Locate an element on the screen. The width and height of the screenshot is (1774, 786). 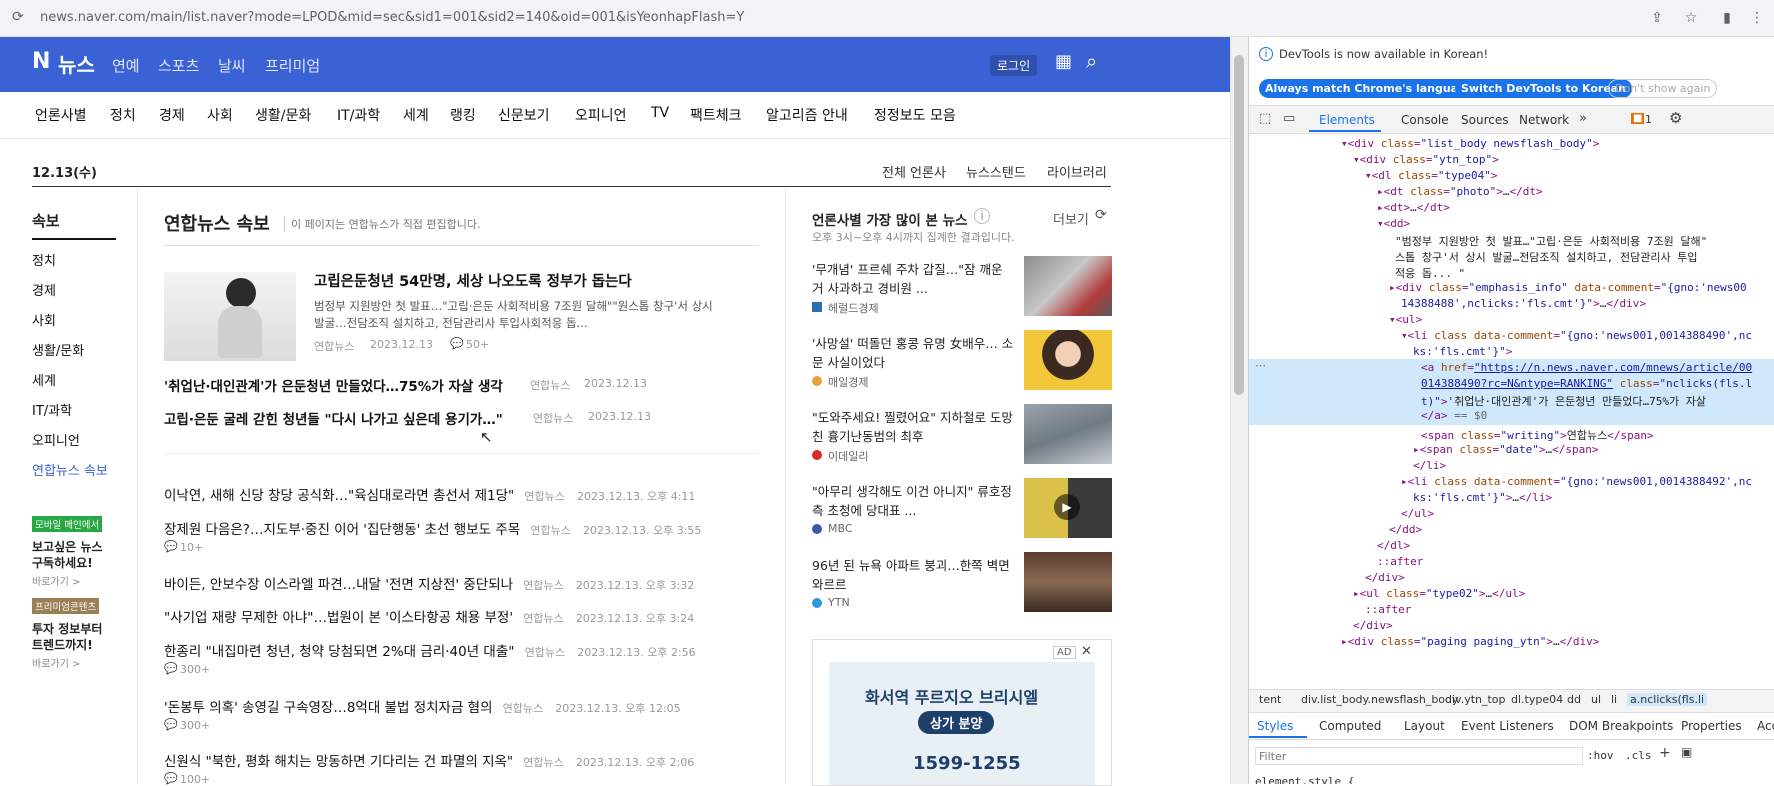
play-icon: ▶ is located at coordinates (1067, 507).